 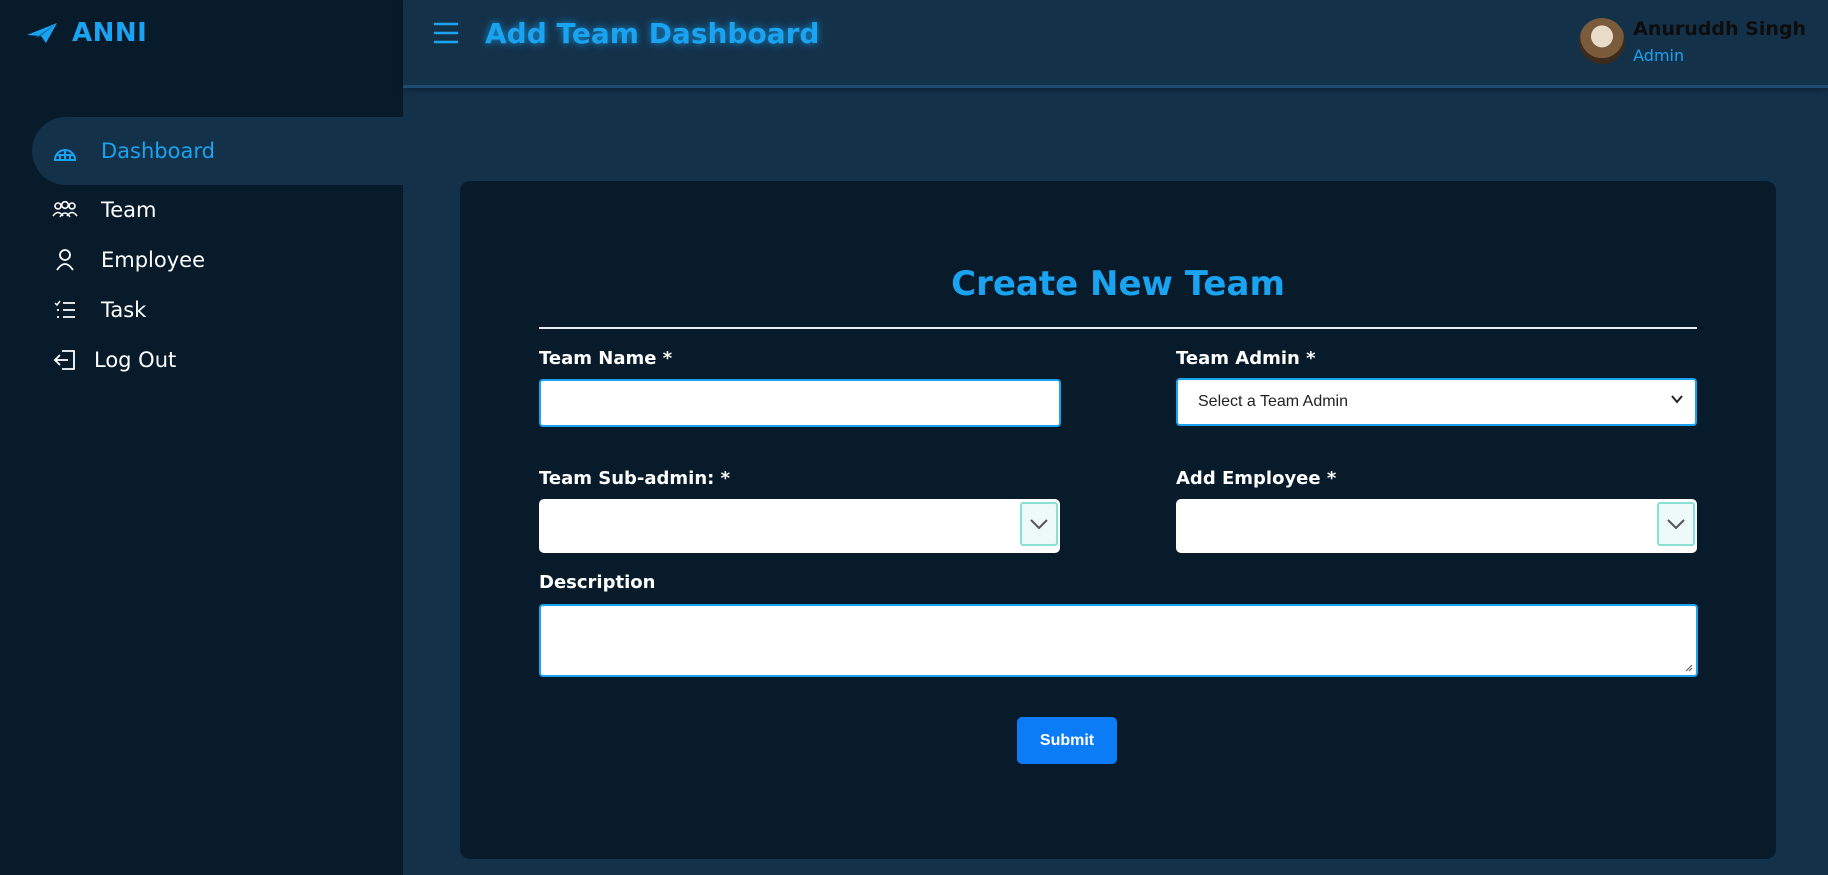 I want to click on team-name-input, so click(x=800, y=403).